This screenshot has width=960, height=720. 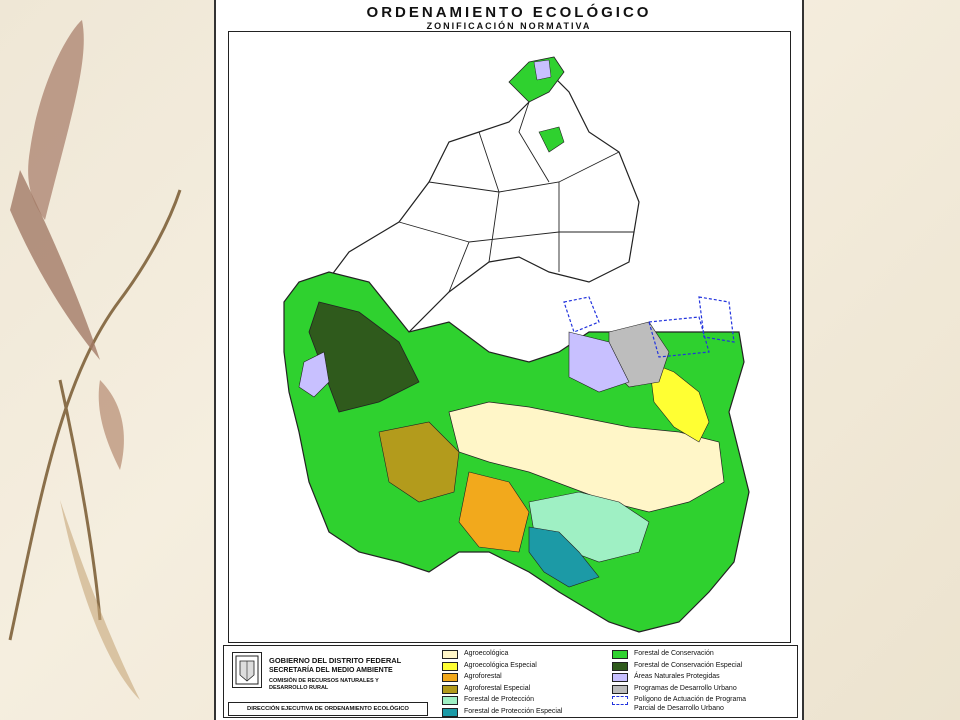 What do you see at coordinates (513, 711) in the screenshot?
I see `legend-label: Forestal de Protección Especial` at bounding box center [513, 711].